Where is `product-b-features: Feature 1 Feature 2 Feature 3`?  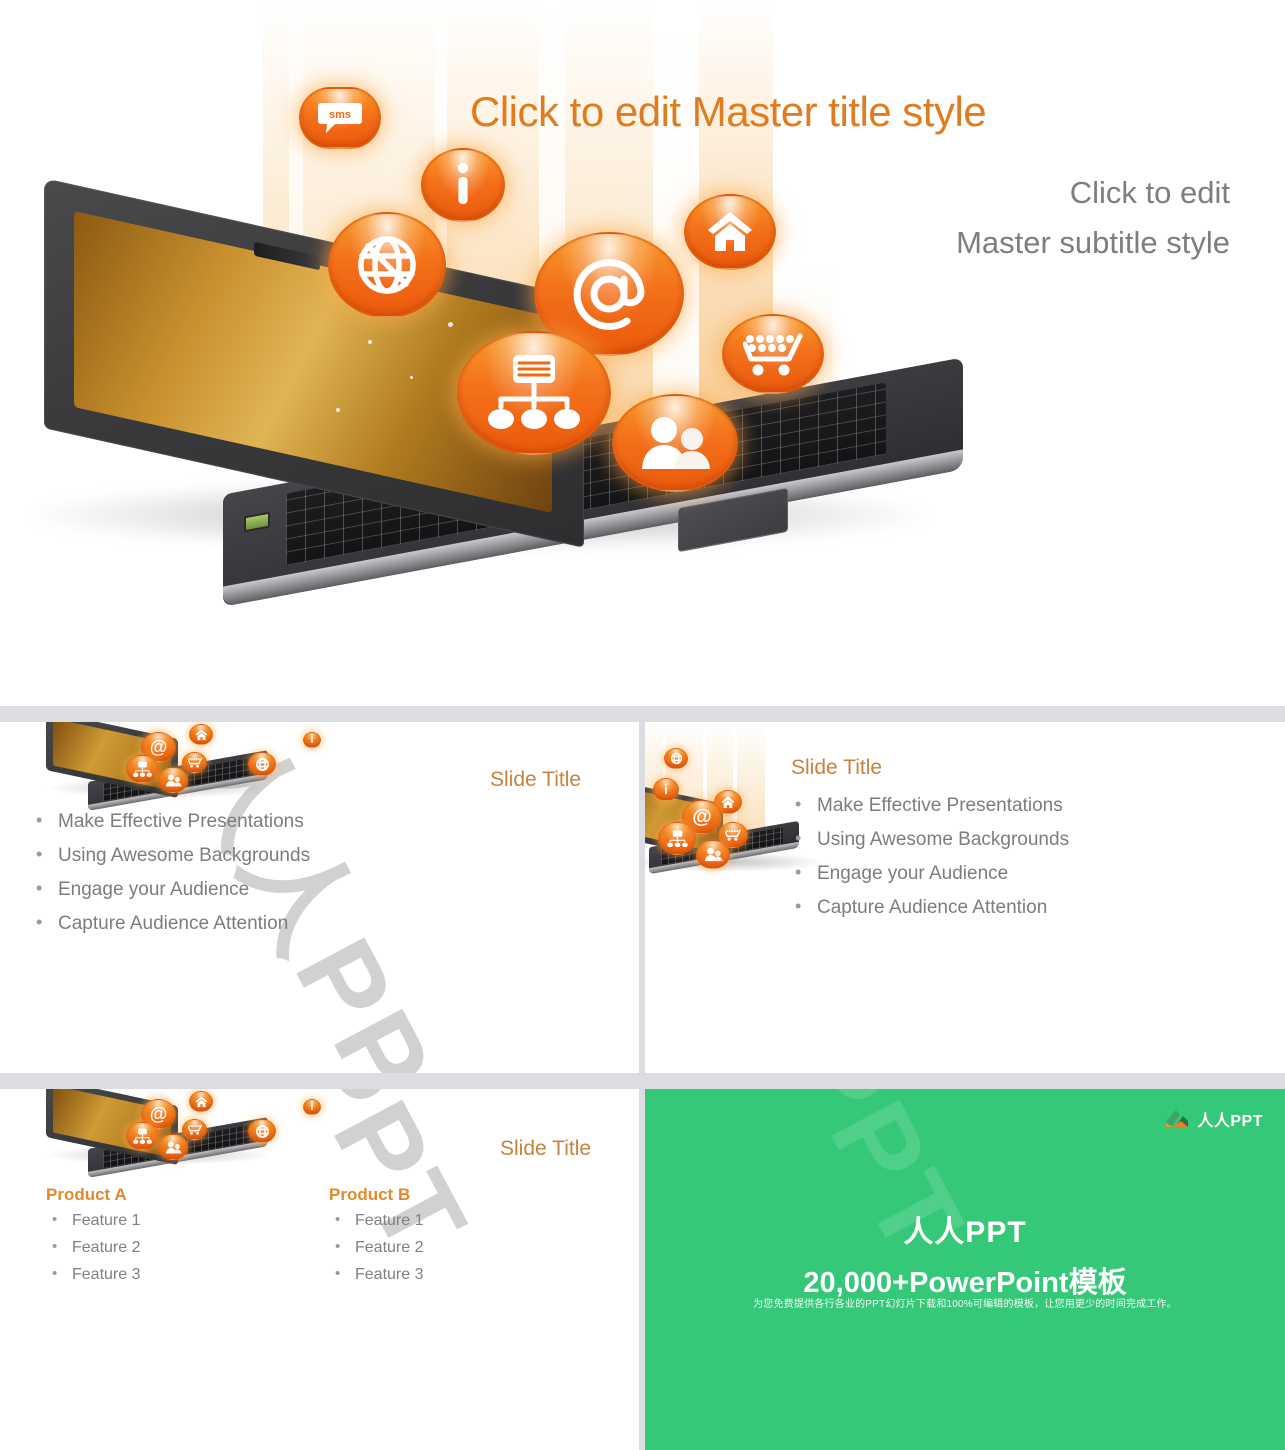 product-b-features: Feature 1 Feature 2 Feature 3 is located at coordinates (377, 1249).